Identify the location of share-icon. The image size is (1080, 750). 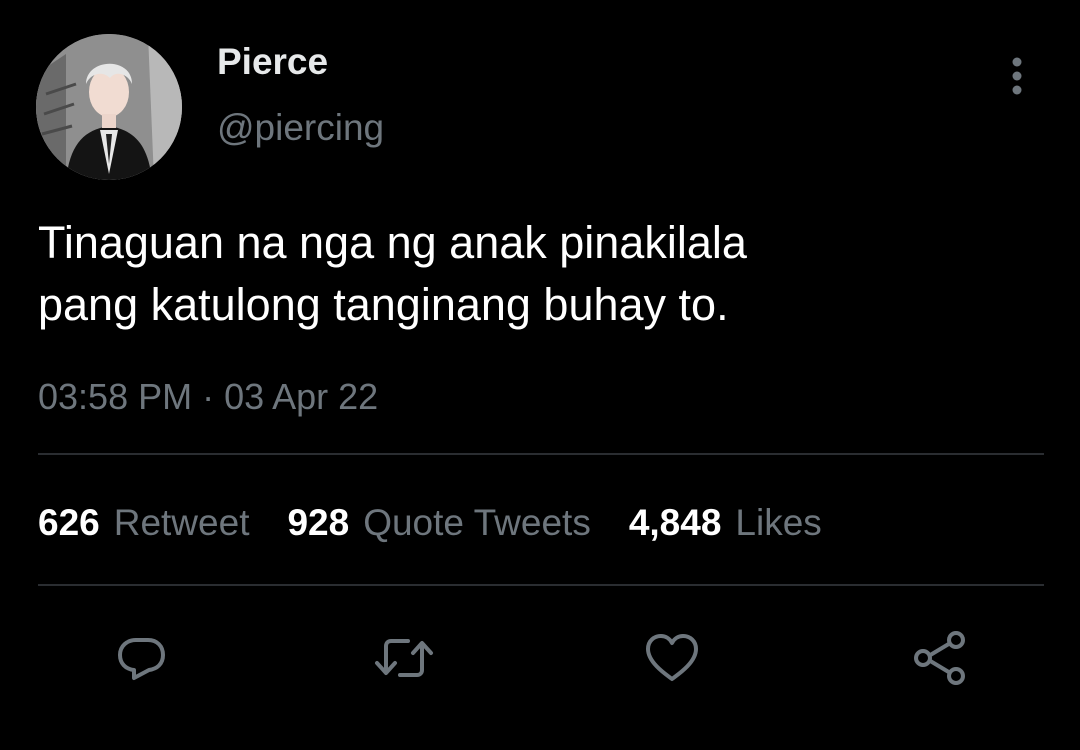
(939, 658).